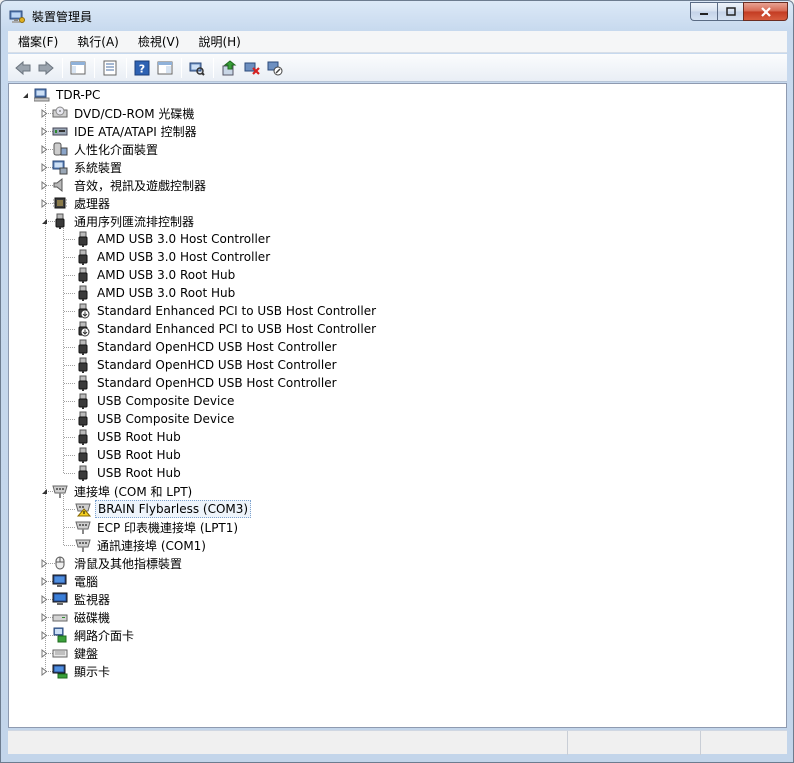  Describe the element at coordinates (88, 635) in the screenshot. I see `tree-category: 網路介面卡` at that location.